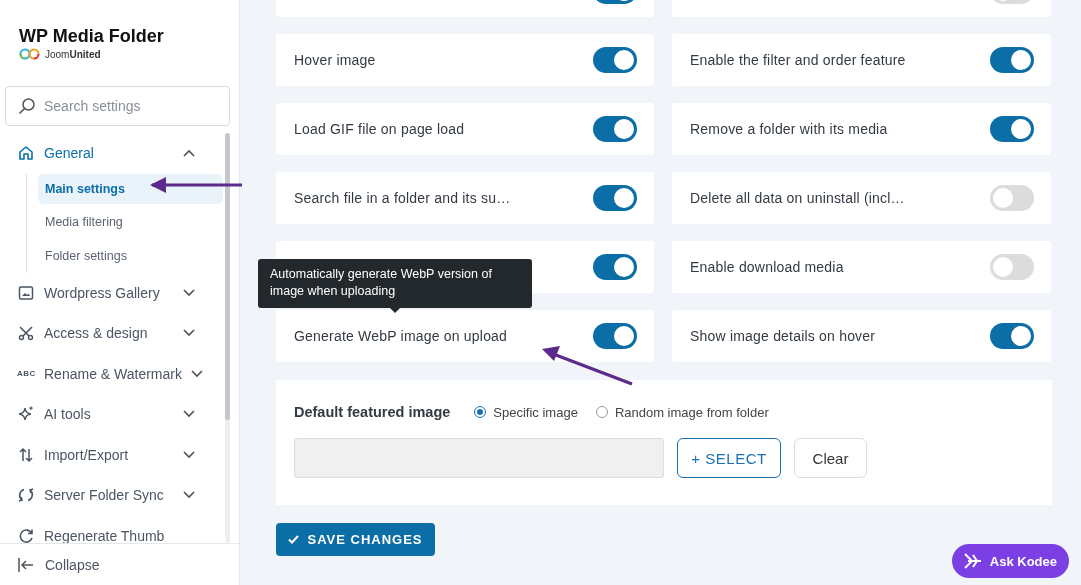  I want to click on chevron-up-icon, so click(189, 153).